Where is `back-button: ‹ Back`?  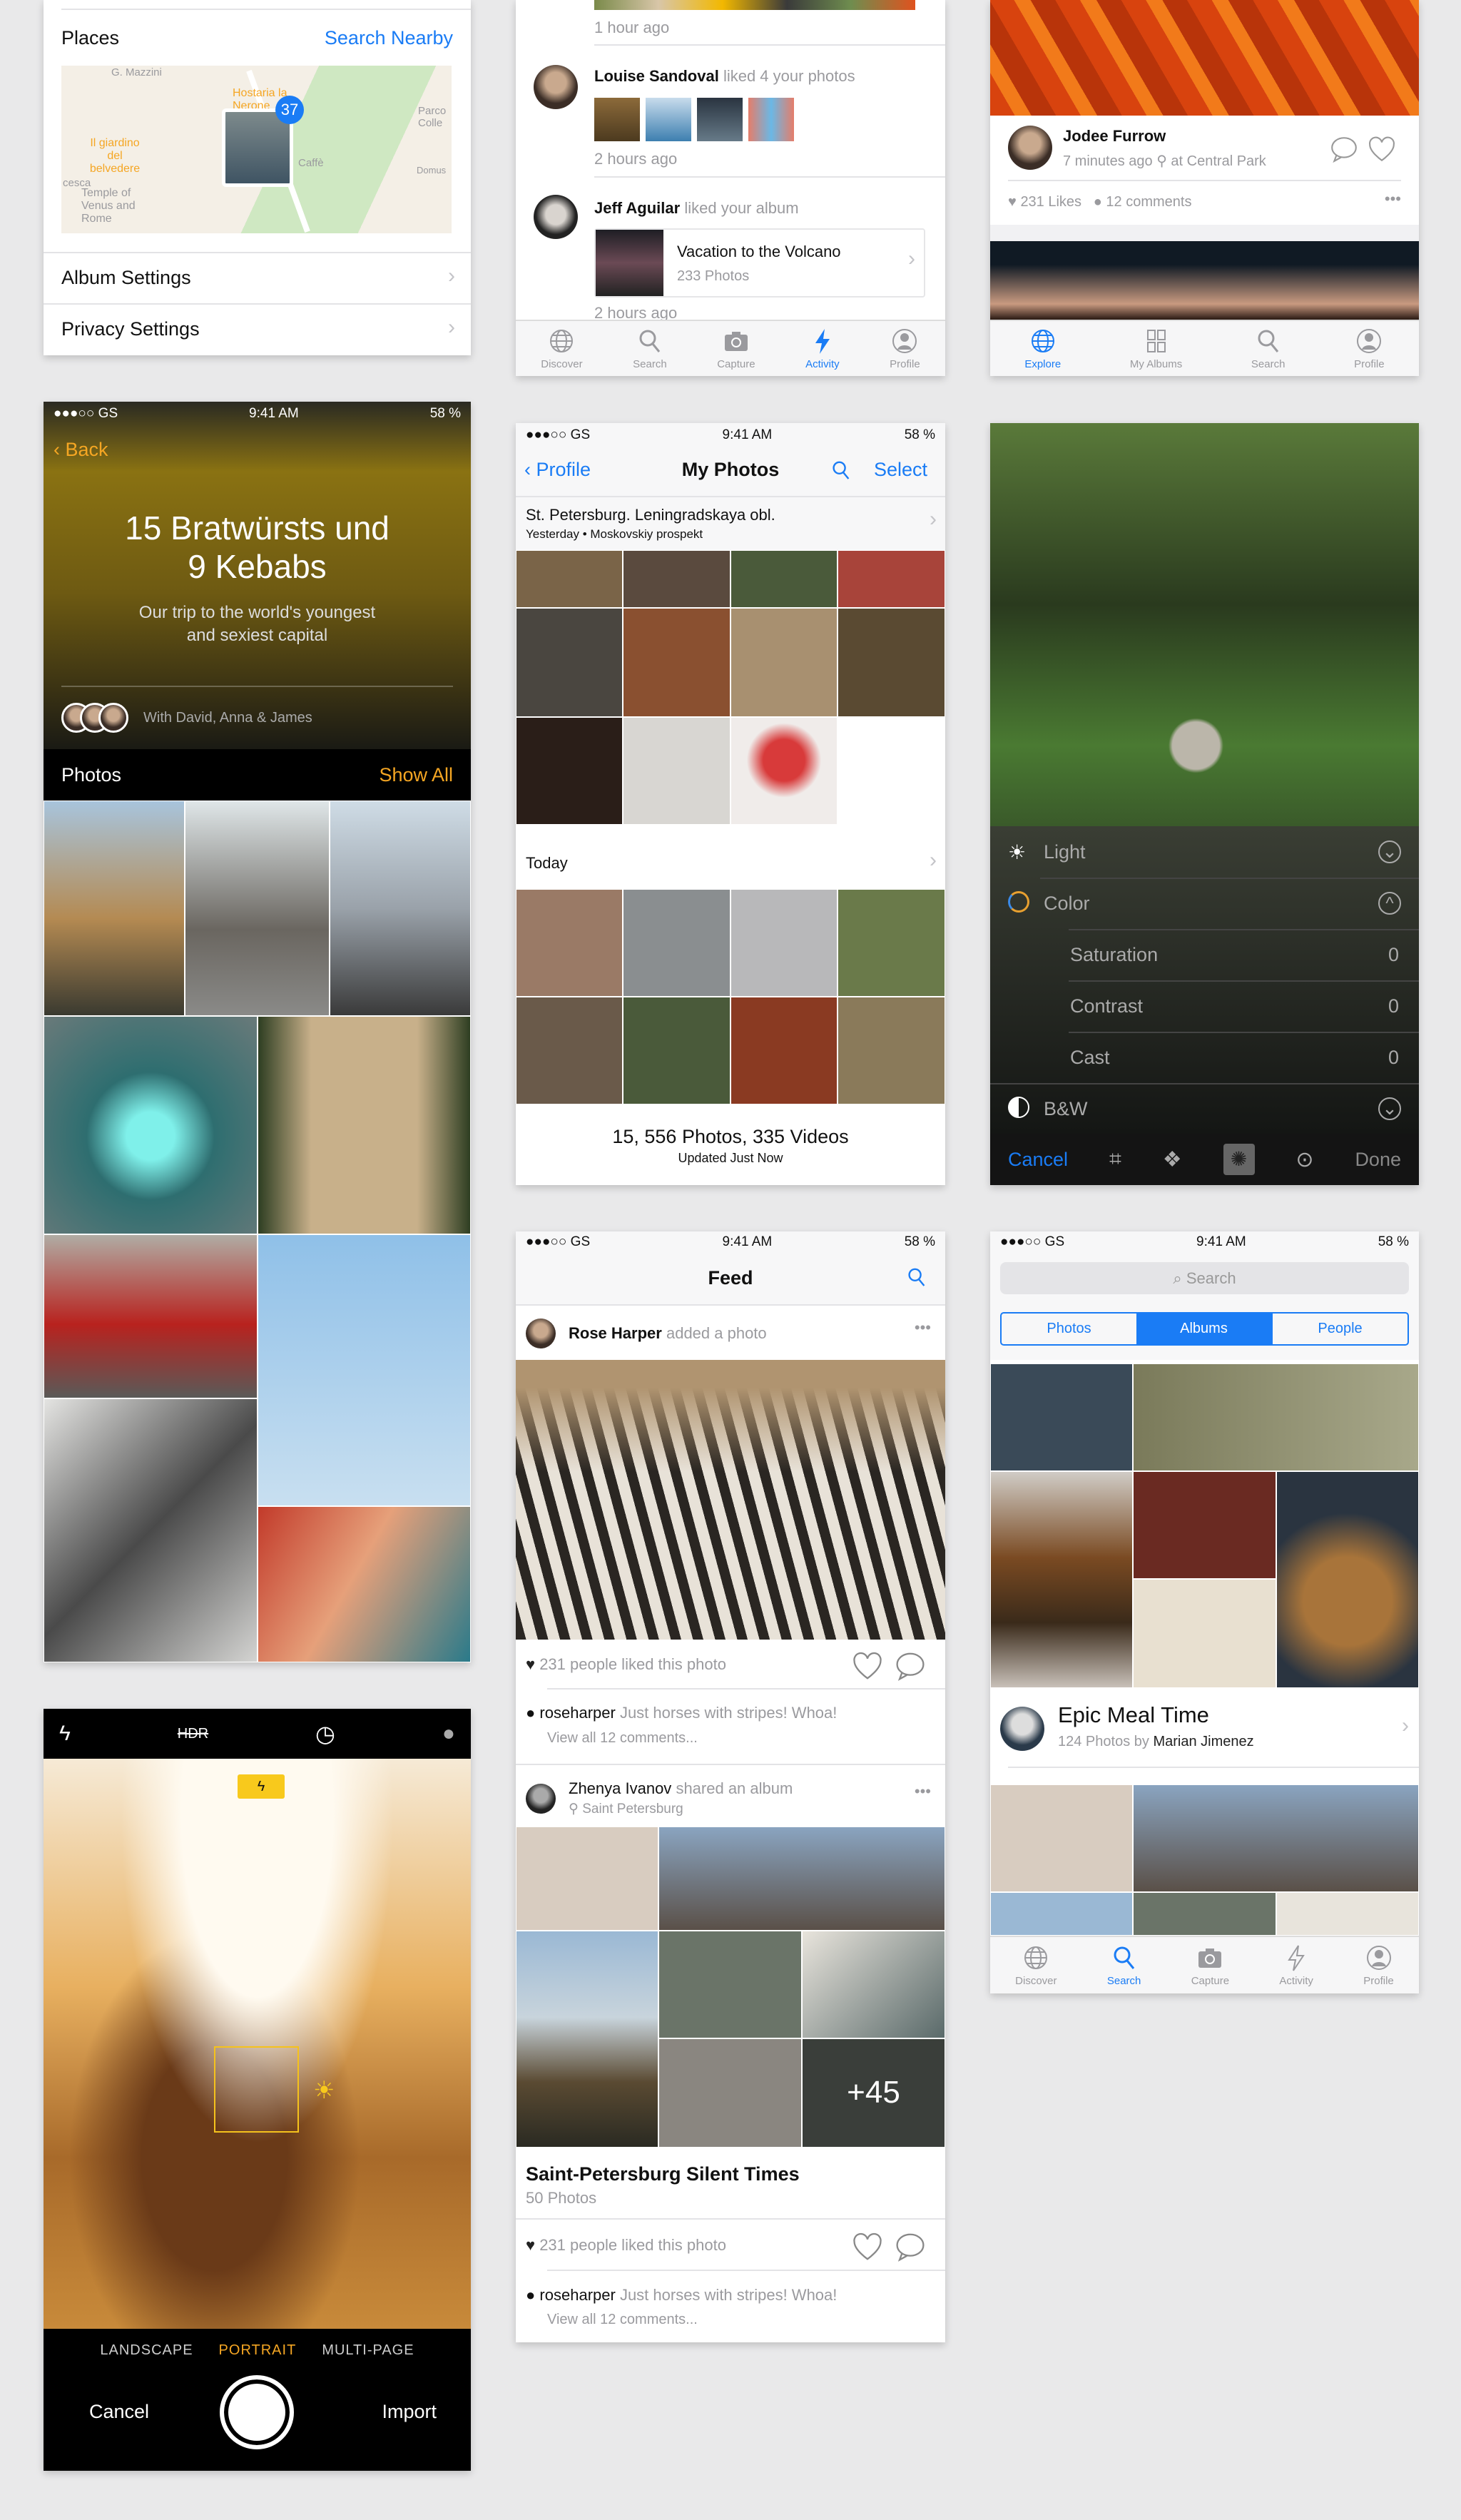
back-button: ‹ Back is located at coordinates (81, 450).